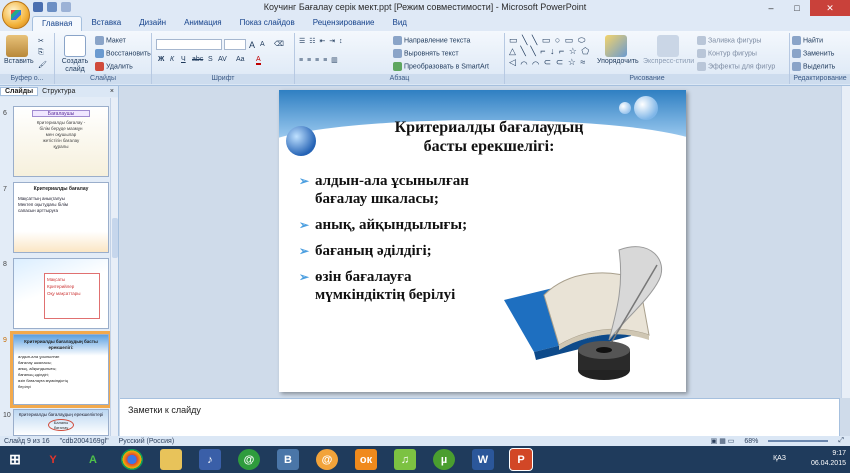  What do you see at coordinates (115, 238) in the screenshot?
I see `scrollbar-thumb` at bounding box center [115, 238].